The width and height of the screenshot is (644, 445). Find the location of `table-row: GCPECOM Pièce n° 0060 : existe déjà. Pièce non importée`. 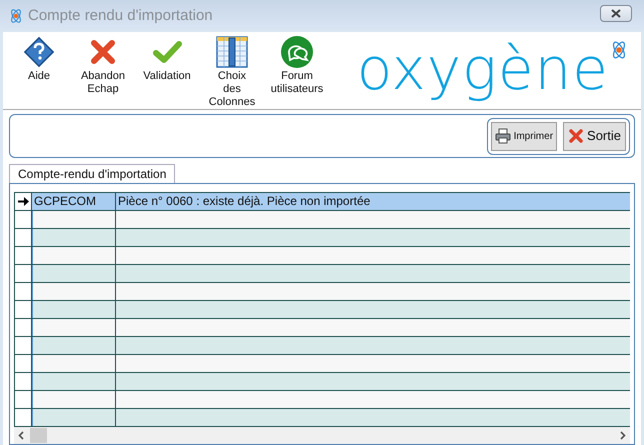

table-row: GCPECOM Pièce n° 0060 : existe déjà. Pièce non importée is located at coordinates (322, 202).